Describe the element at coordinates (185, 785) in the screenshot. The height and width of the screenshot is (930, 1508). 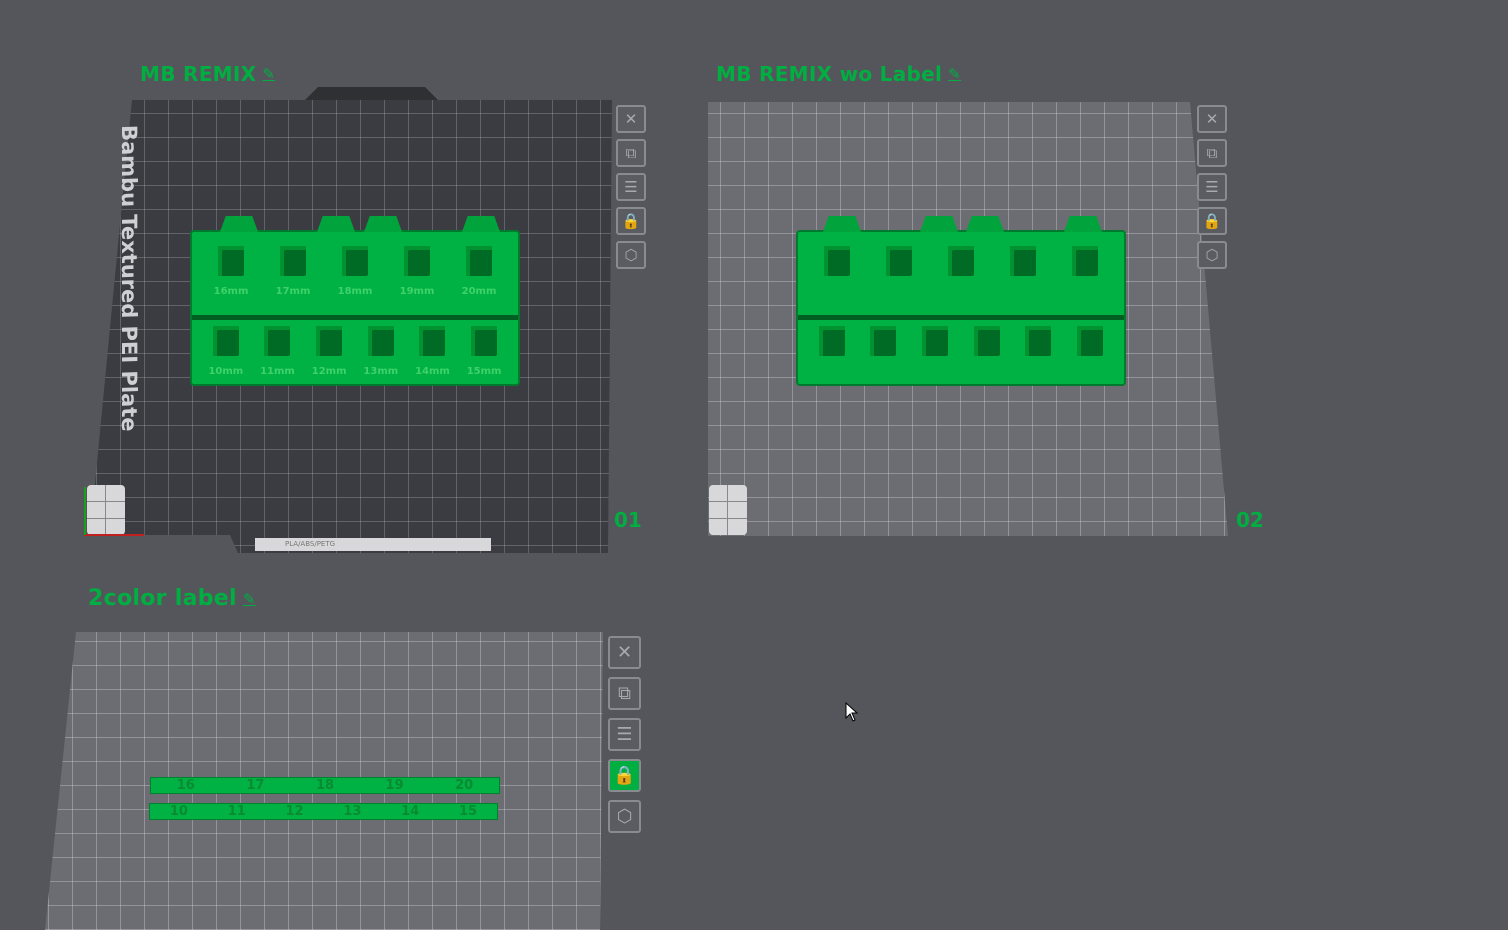
I see `bar-label: 16` at that location.